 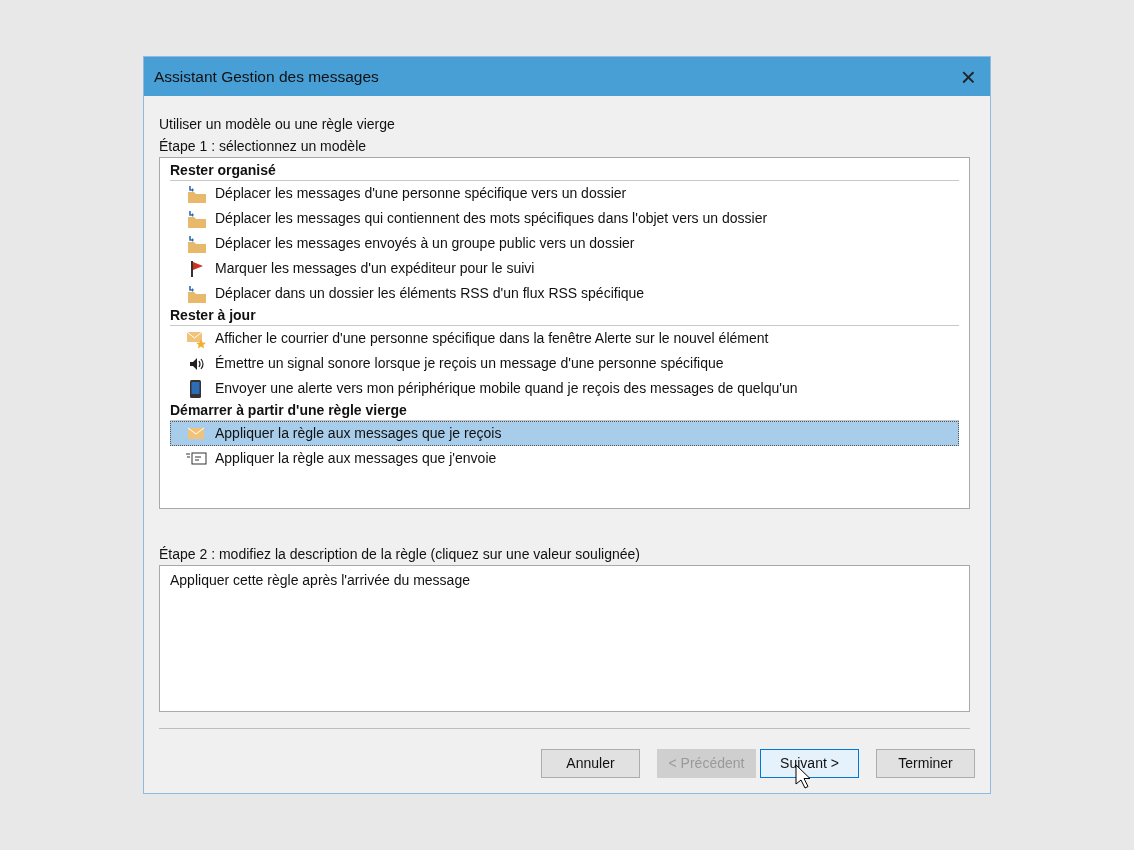 I want to click on template-item: Marquer les messages d'un expéditeur pour le suivi, so click(x=564, y=268).